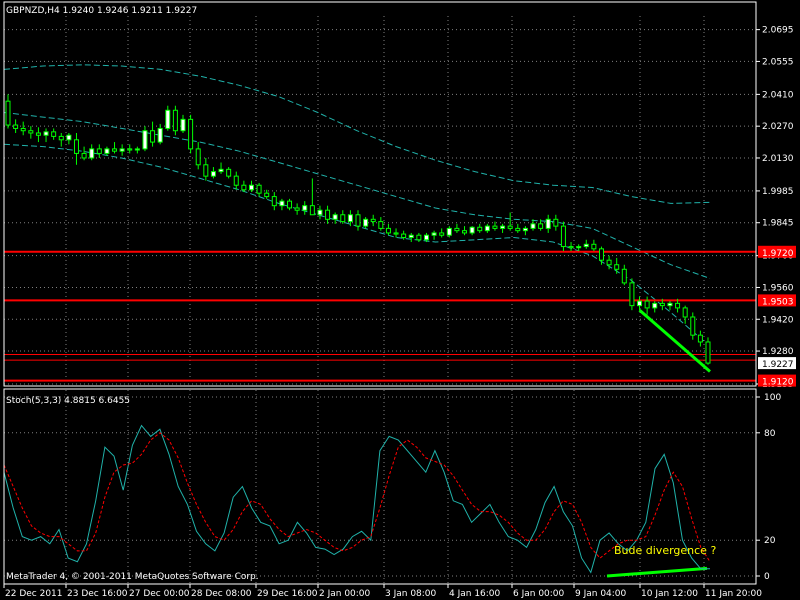 This screenshot has width=800, height=600. I want to click on x-tick-label: 3 Jan 08:00, so click(411, 594).